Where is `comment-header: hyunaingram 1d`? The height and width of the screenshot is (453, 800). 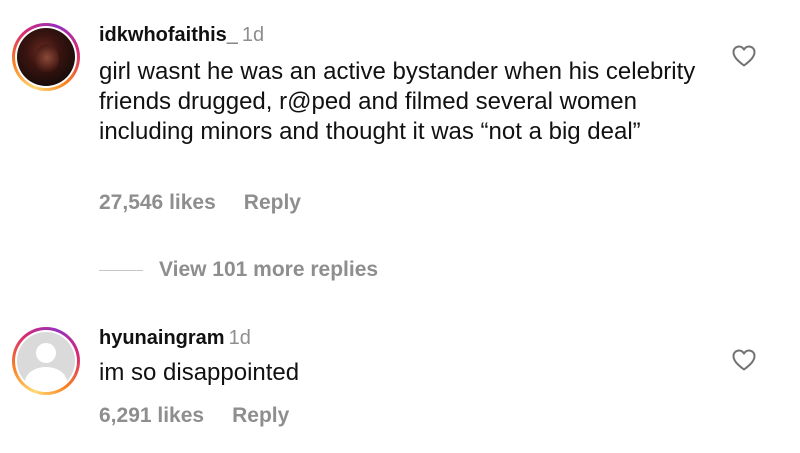 comment-header: hyunaingram 1d is located at coordinates (175, 338).